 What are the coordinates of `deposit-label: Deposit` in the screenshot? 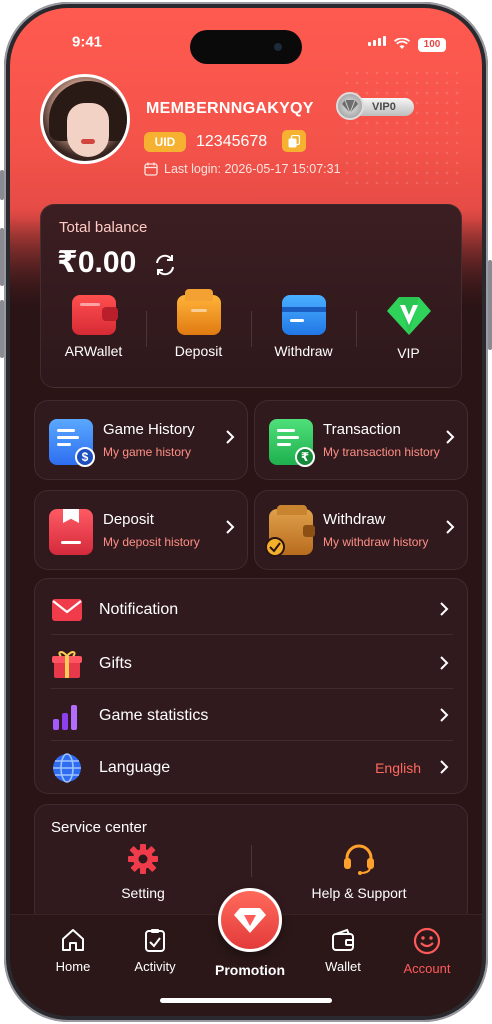 It's located at (198, 351).